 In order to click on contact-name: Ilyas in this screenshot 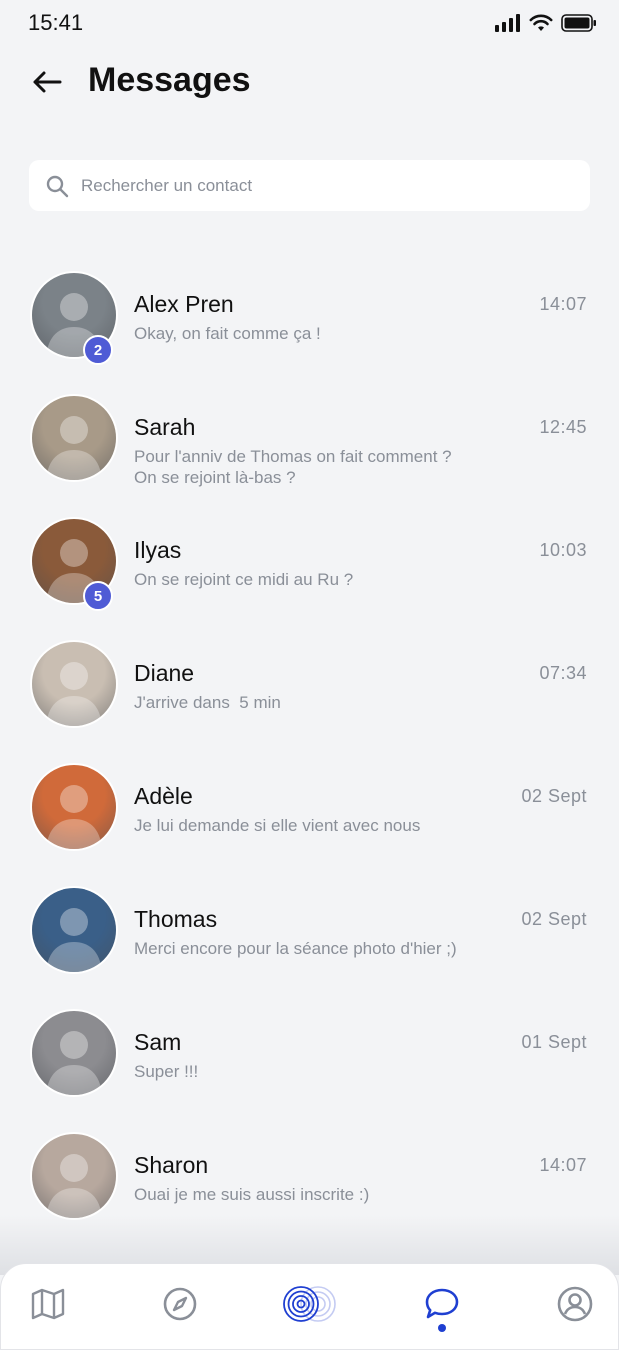, I will do `click(158, 550)`.